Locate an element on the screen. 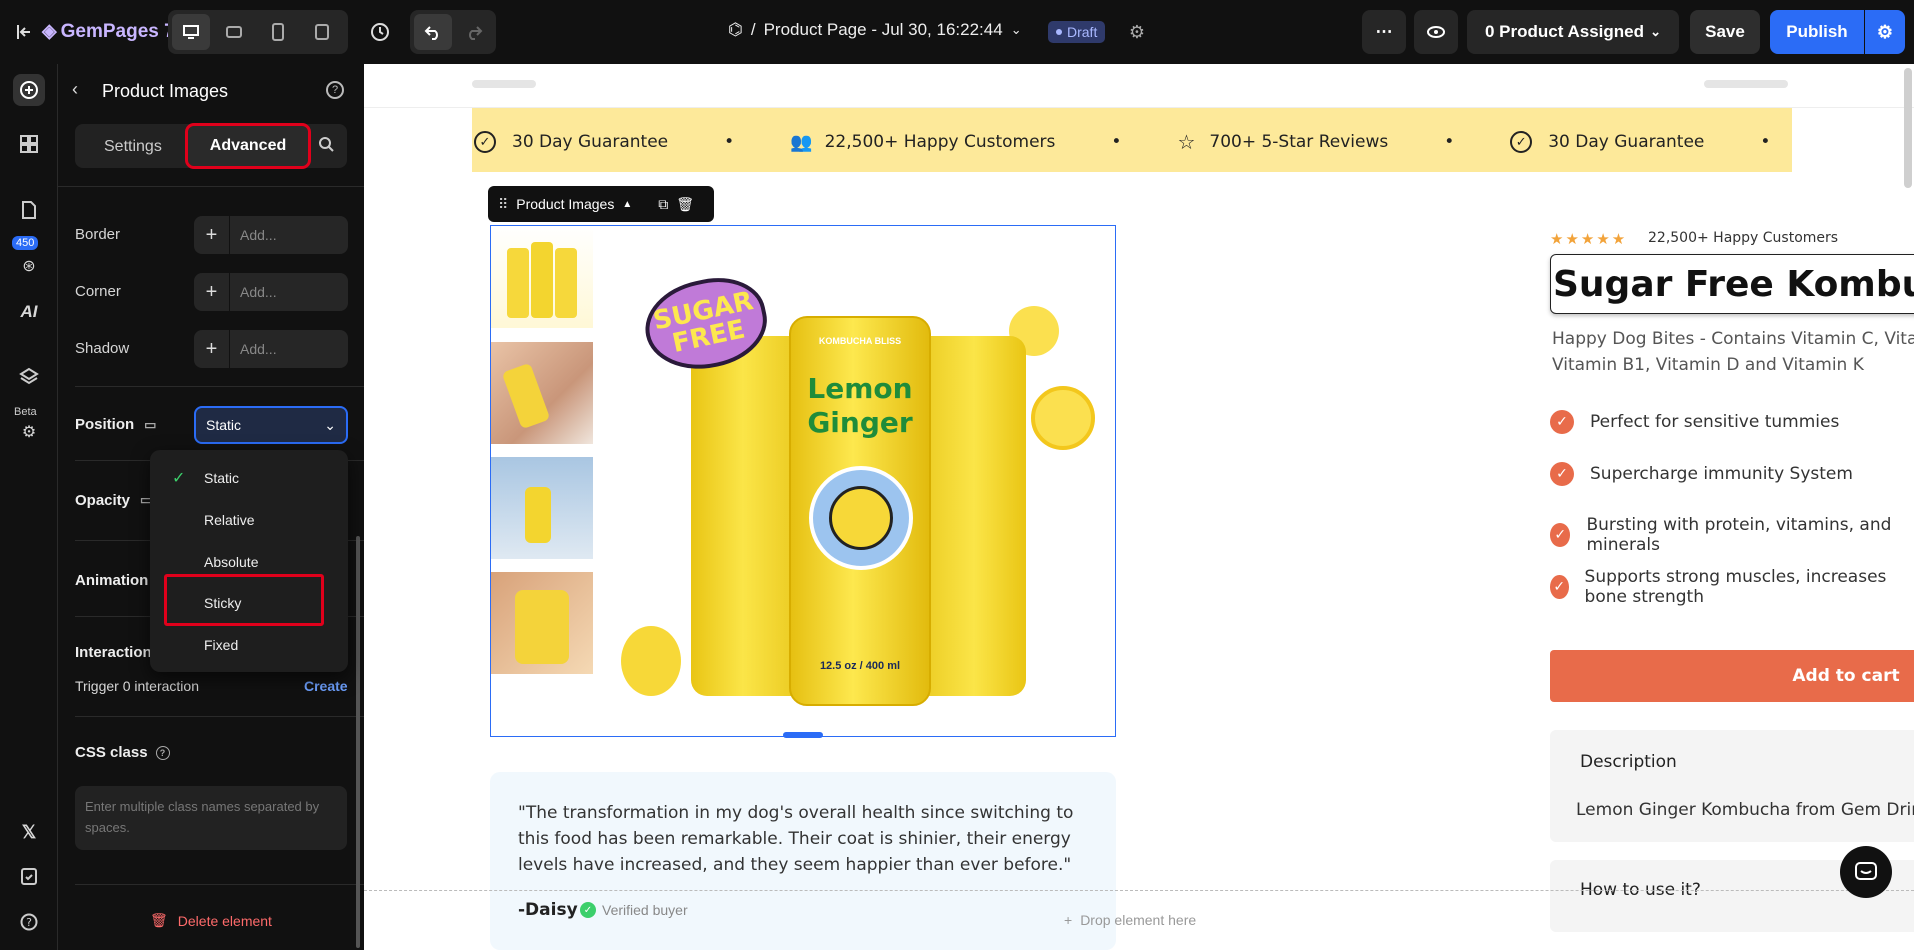  responsive-view-icon is located at coordinates (322, 32).